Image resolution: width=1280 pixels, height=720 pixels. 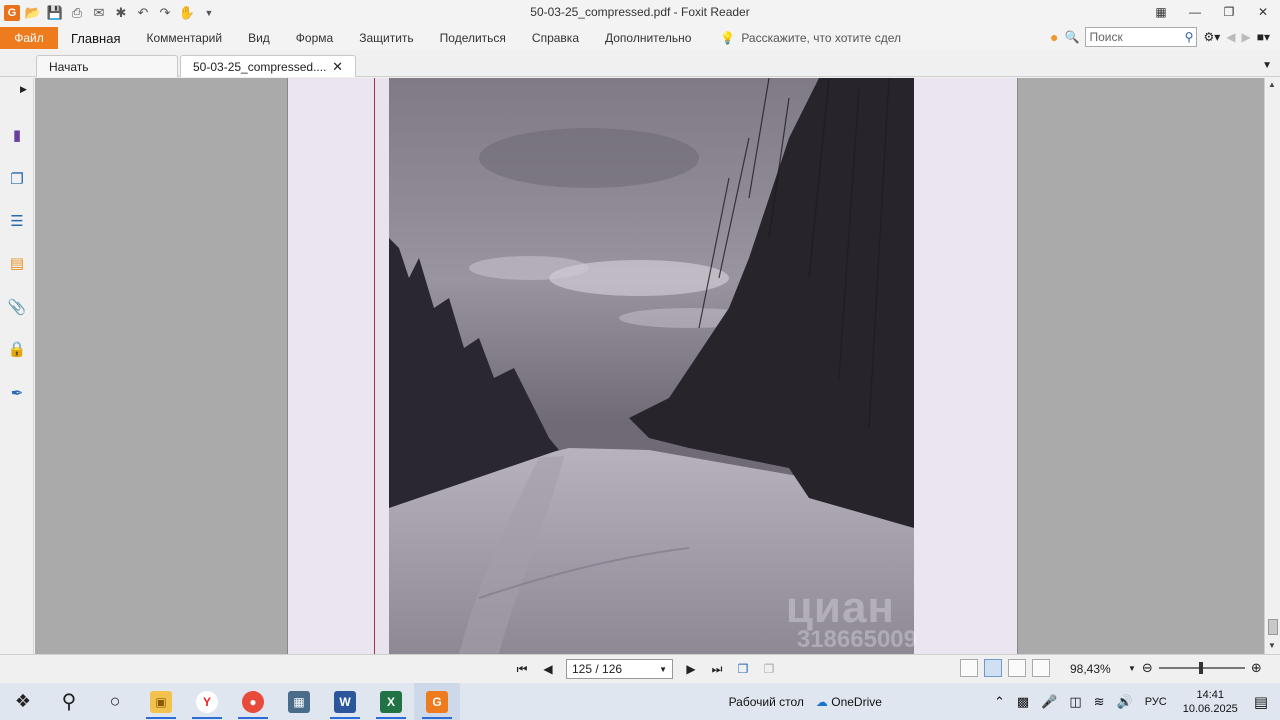 I want to click on battery-icon: ◫, so click(x=1075, y=702).